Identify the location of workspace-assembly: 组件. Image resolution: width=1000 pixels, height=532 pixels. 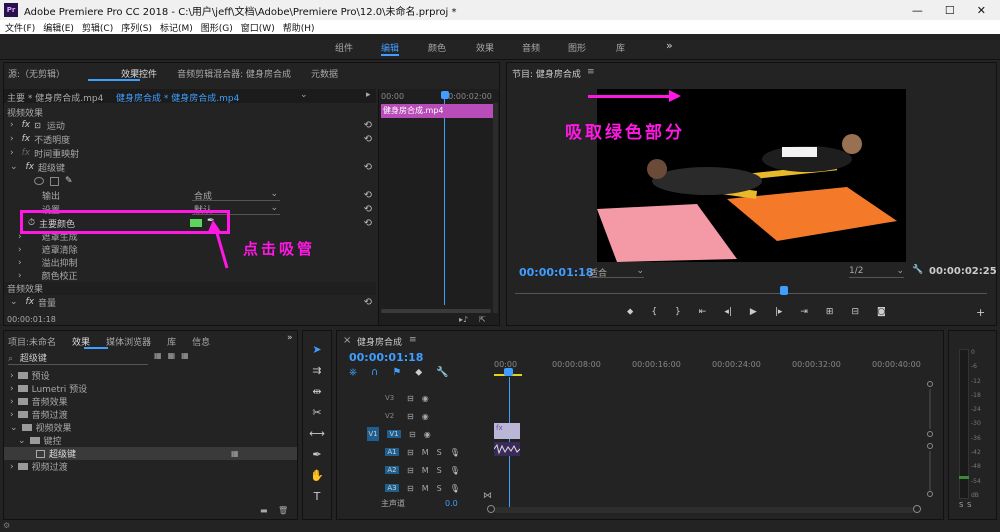
(344, 47).